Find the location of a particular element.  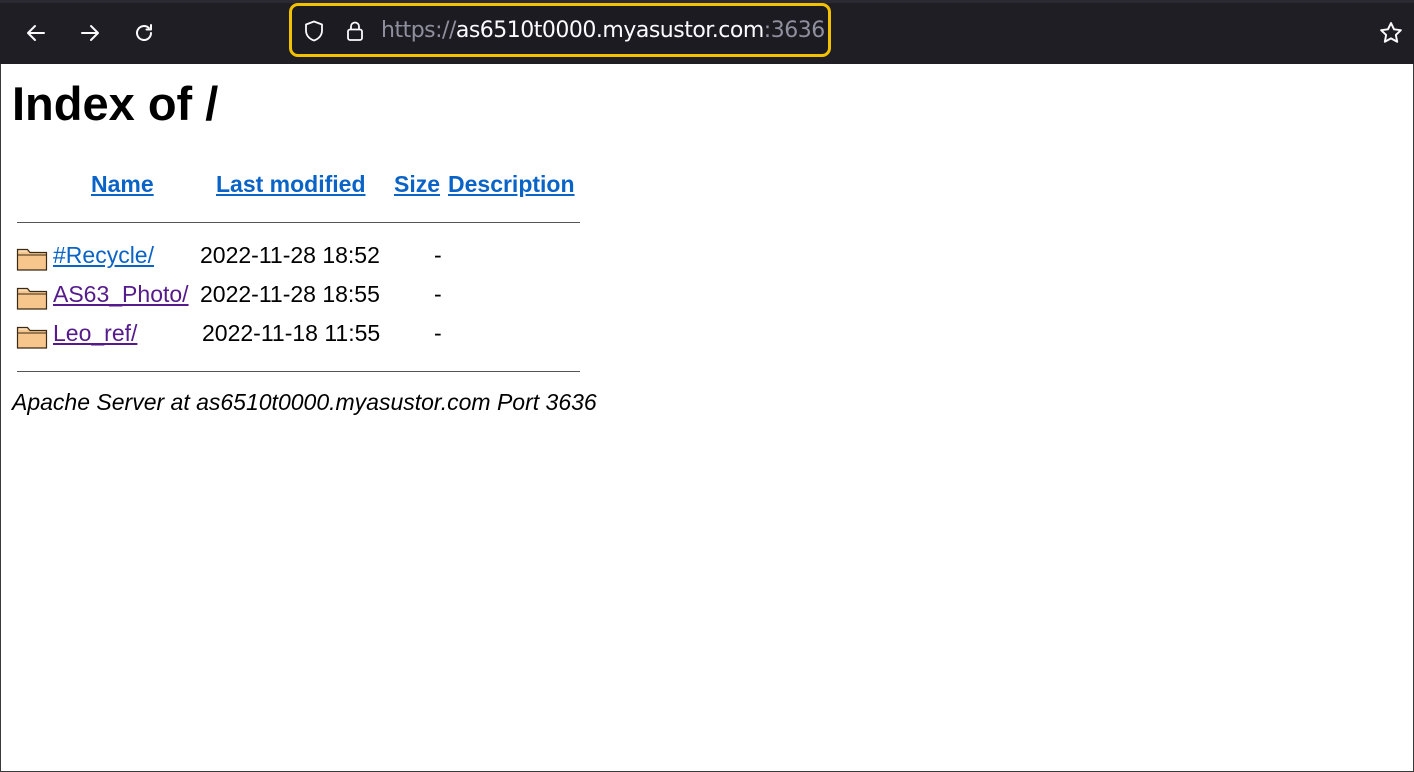

arrow-left-icon is located at coordinates (36, 33).